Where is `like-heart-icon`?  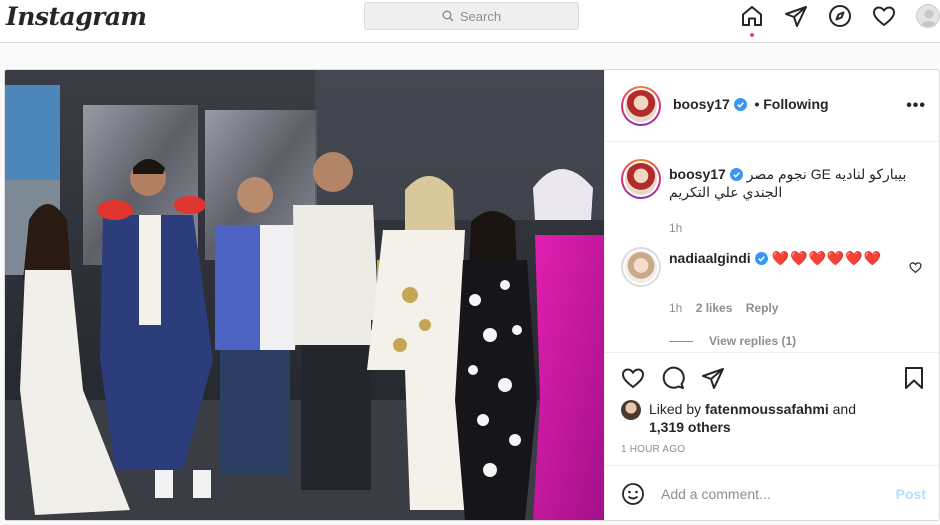 like-heart-icon is located at coordinates (633, 378).